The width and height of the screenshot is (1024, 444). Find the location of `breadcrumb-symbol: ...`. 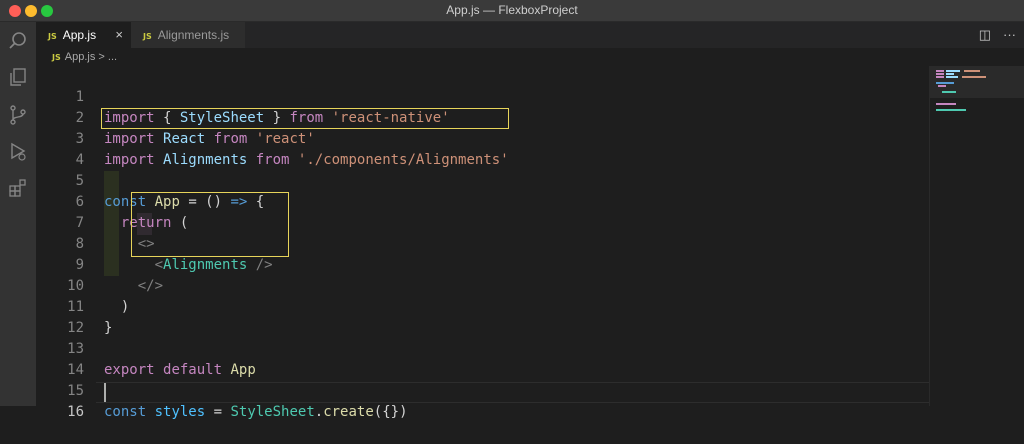

breadcrumb-symbol: ... is located at coordinates (112, 57).